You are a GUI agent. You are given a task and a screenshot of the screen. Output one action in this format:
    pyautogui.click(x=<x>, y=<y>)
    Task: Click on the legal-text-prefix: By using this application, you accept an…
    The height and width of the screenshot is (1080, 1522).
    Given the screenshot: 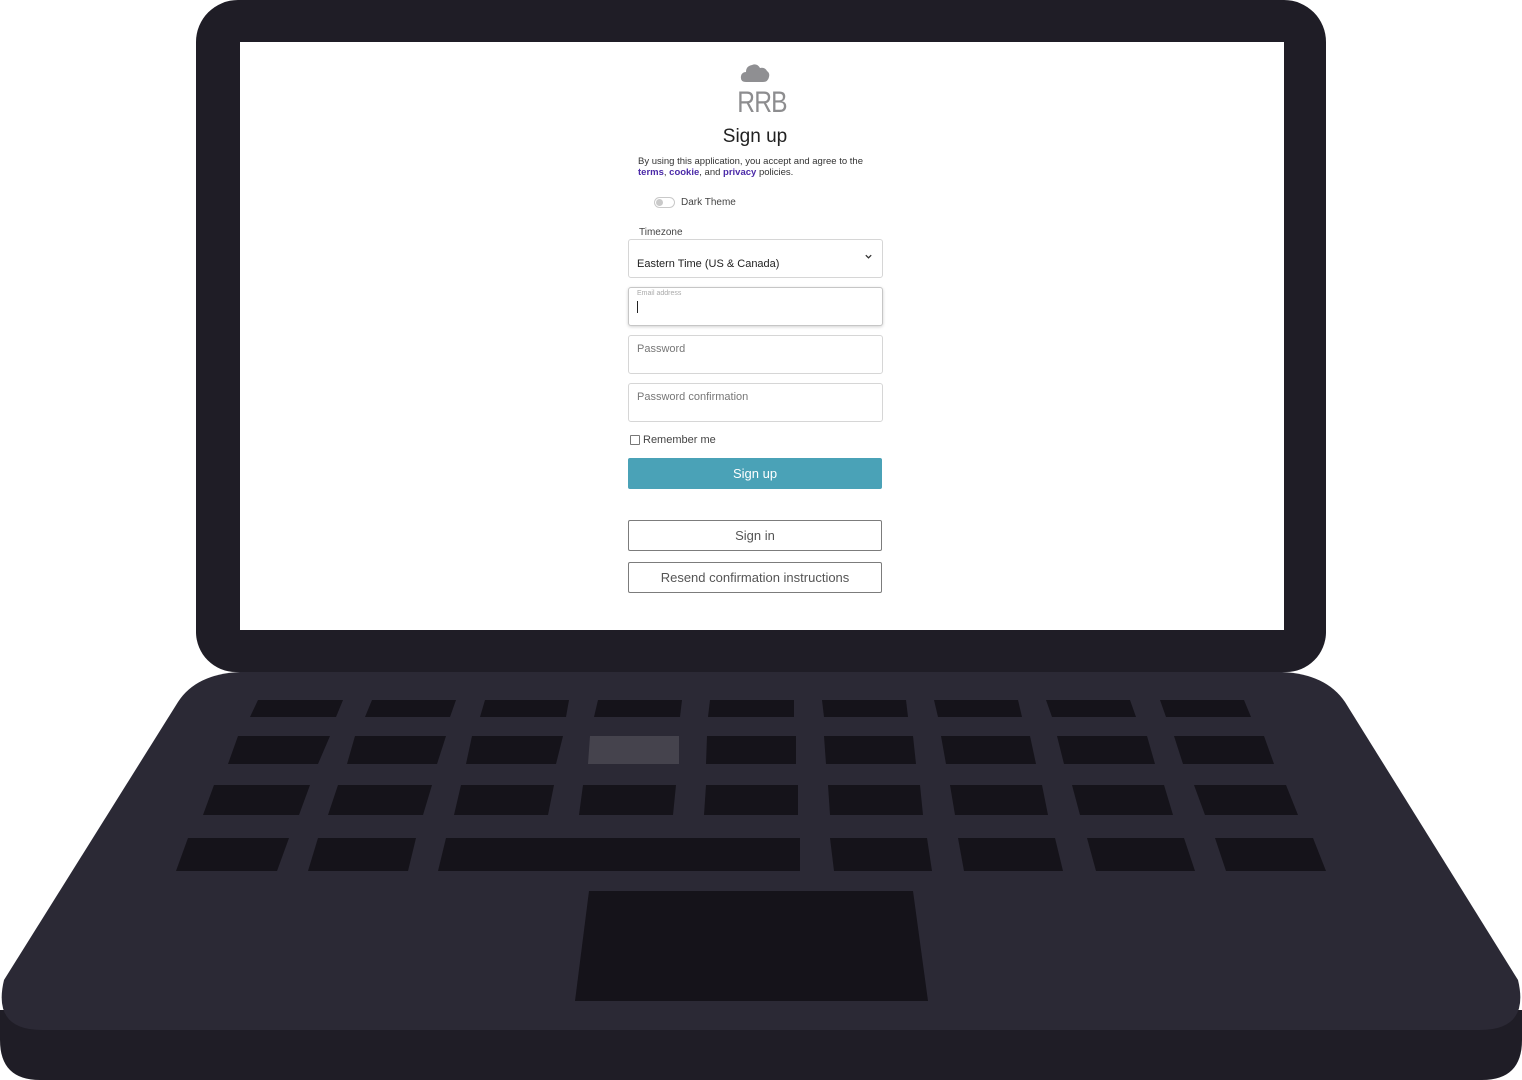 What is the action you would take?
    pyautogui.click(x=750, y=161)
    